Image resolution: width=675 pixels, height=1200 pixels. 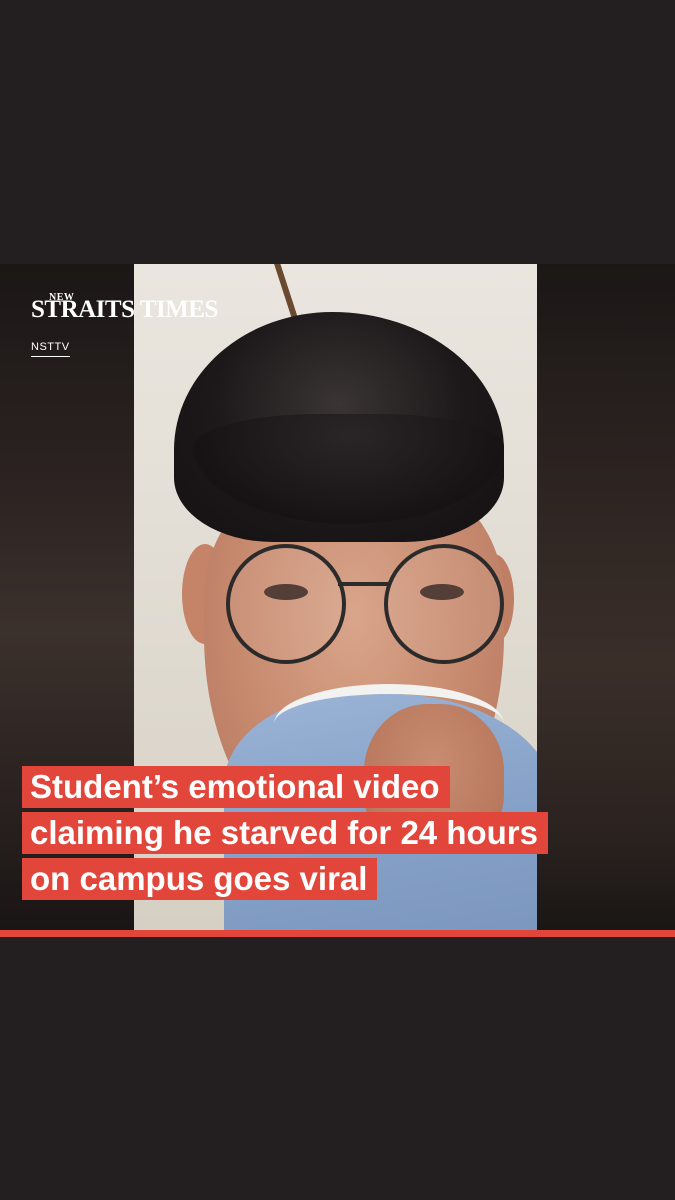 What do you see at coordinates (286, 604) in the screenshot?
I see `glasses-lens-left` at bounding box center [286, 604].